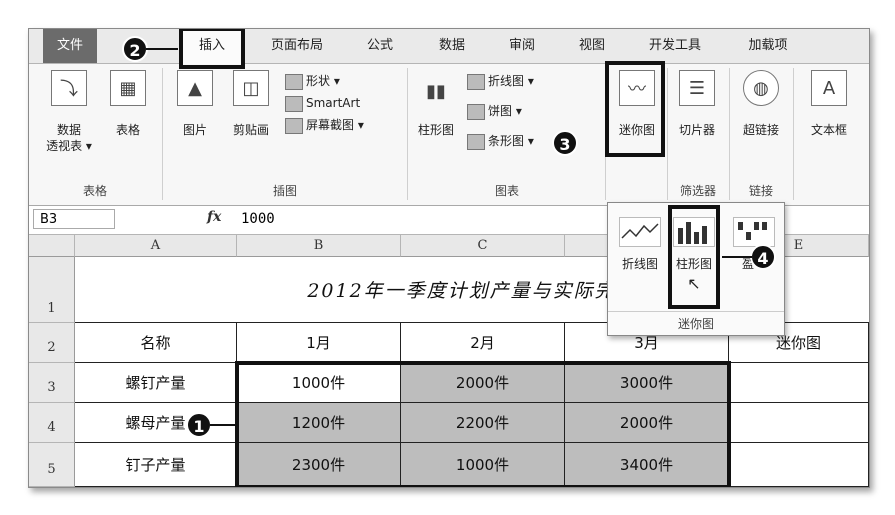 This screenshot has height=515, width=895. What do you see at coordinates (768, 46) in the screenshot?
I see `tab-addins: 加载项` at bounding box center [768, 46].